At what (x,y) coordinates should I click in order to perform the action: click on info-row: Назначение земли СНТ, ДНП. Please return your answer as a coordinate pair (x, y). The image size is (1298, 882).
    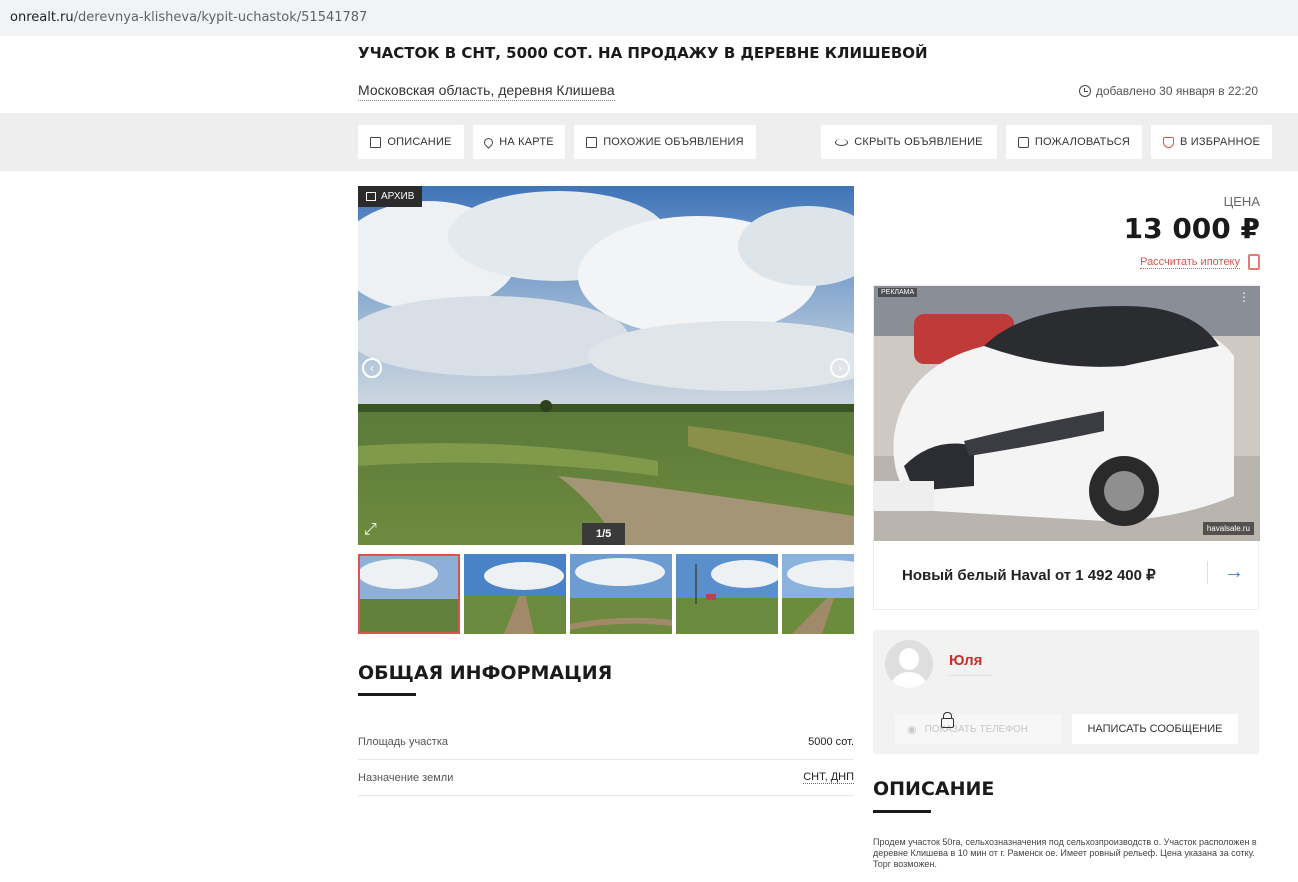
    Looking at the image, I should click on (606, 778).